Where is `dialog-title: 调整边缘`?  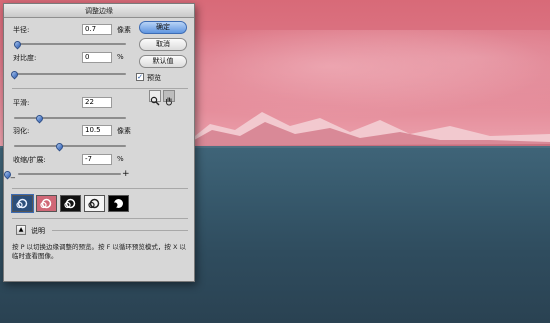 dialog-title: 调整边缘 is located at coordinates (99, 11).